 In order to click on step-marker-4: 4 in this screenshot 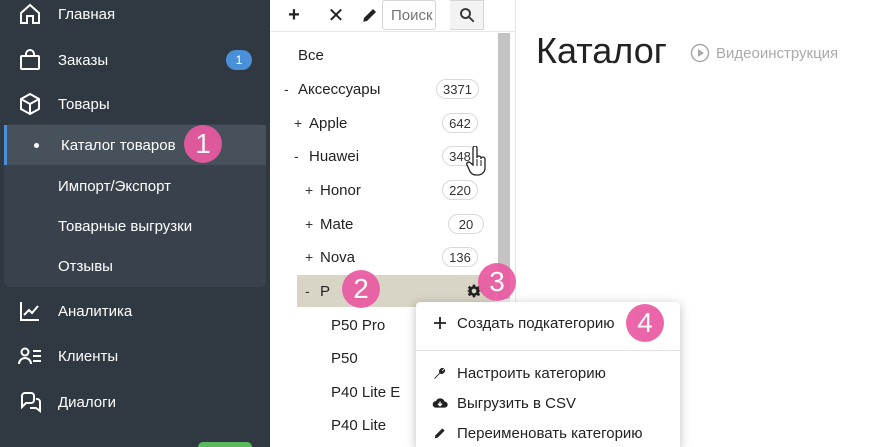, I will do `click(645, 323)`.